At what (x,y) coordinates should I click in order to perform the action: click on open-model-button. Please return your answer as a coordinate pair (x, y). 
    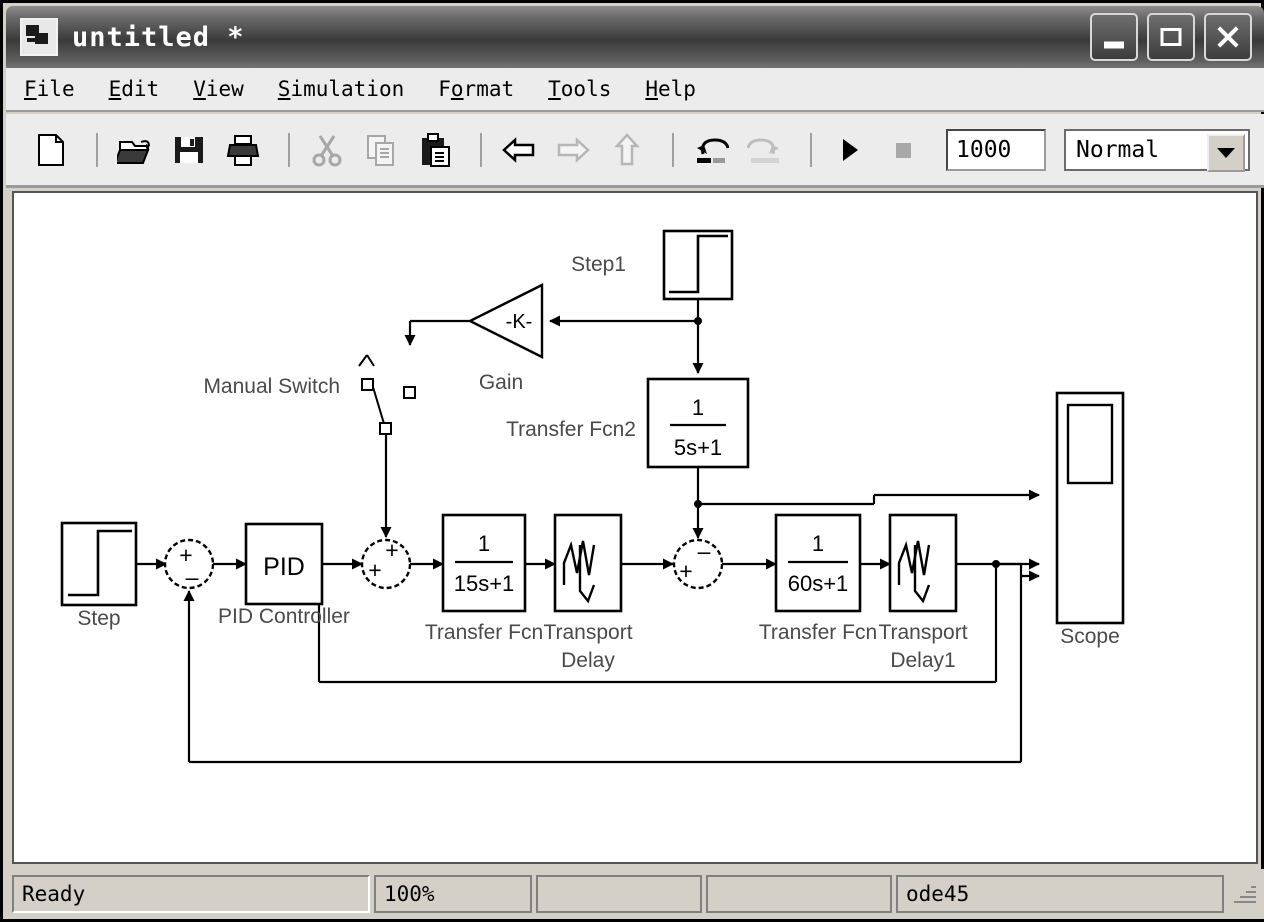
    Looking at the image, I should click on (135, 150).